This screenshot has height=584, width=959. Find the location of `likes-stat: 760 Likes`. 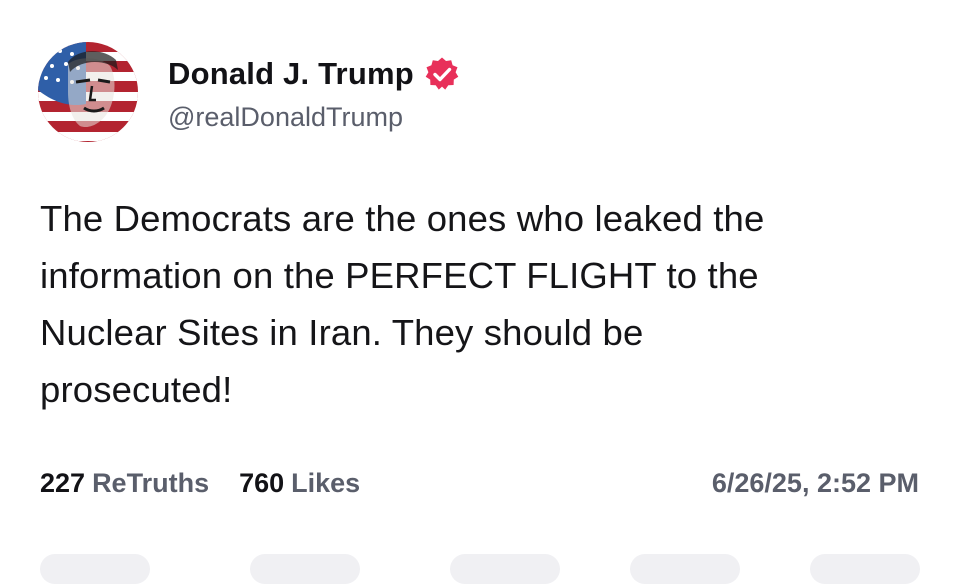

likes-stat: 760 Likes is located at coordinates (299, 483).